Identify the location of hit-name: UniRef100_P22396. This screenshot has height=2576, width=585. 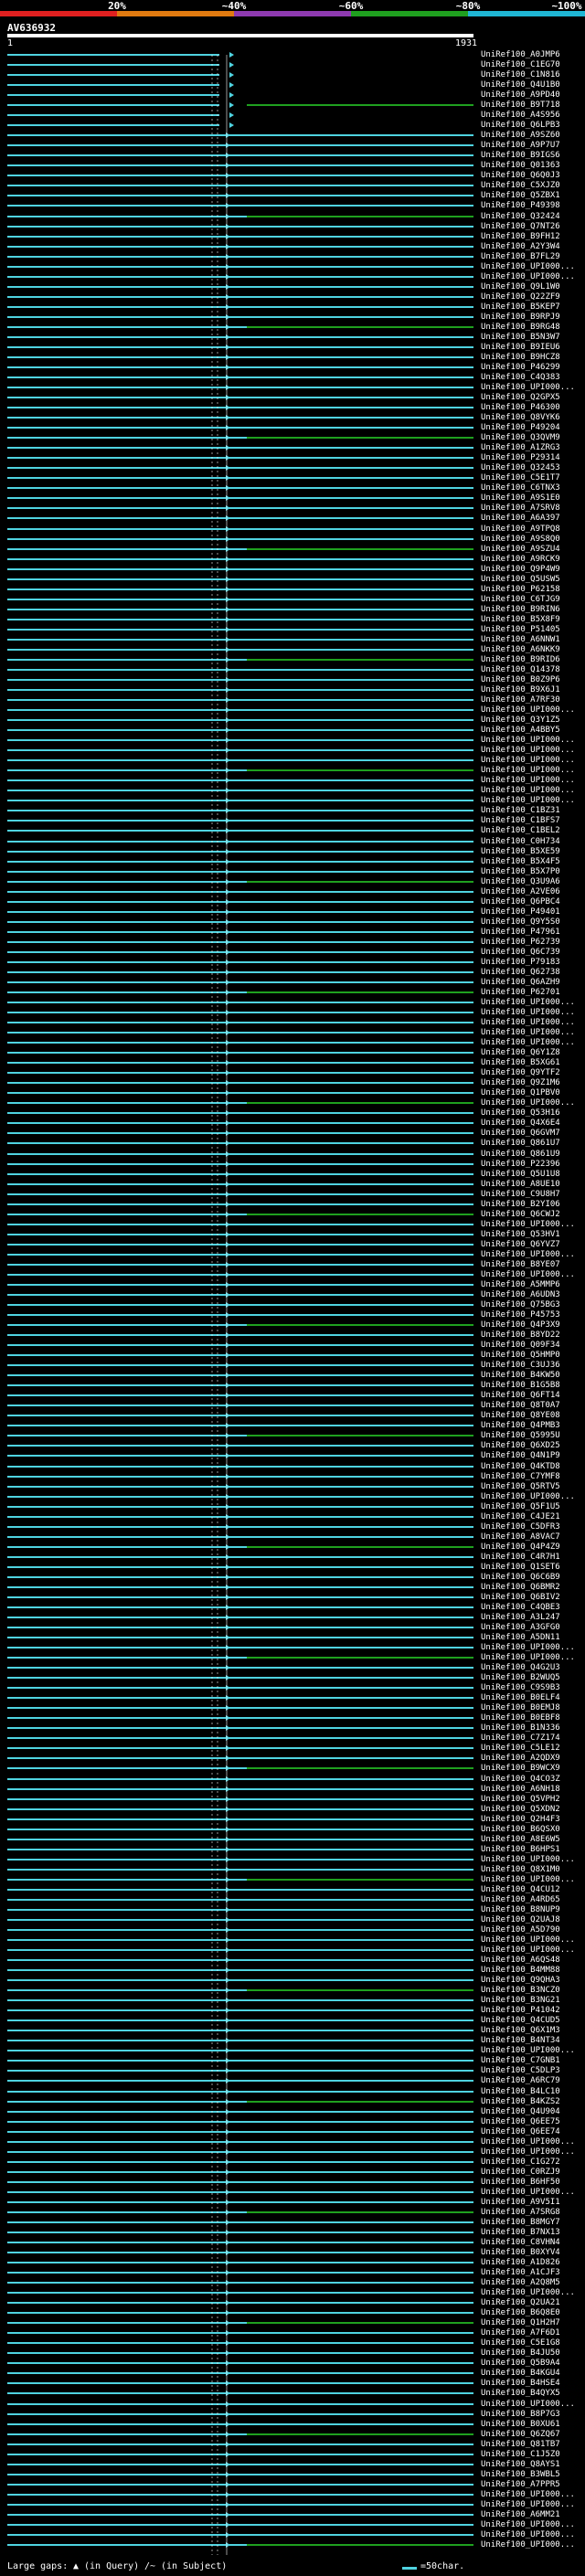
(533, 1164).